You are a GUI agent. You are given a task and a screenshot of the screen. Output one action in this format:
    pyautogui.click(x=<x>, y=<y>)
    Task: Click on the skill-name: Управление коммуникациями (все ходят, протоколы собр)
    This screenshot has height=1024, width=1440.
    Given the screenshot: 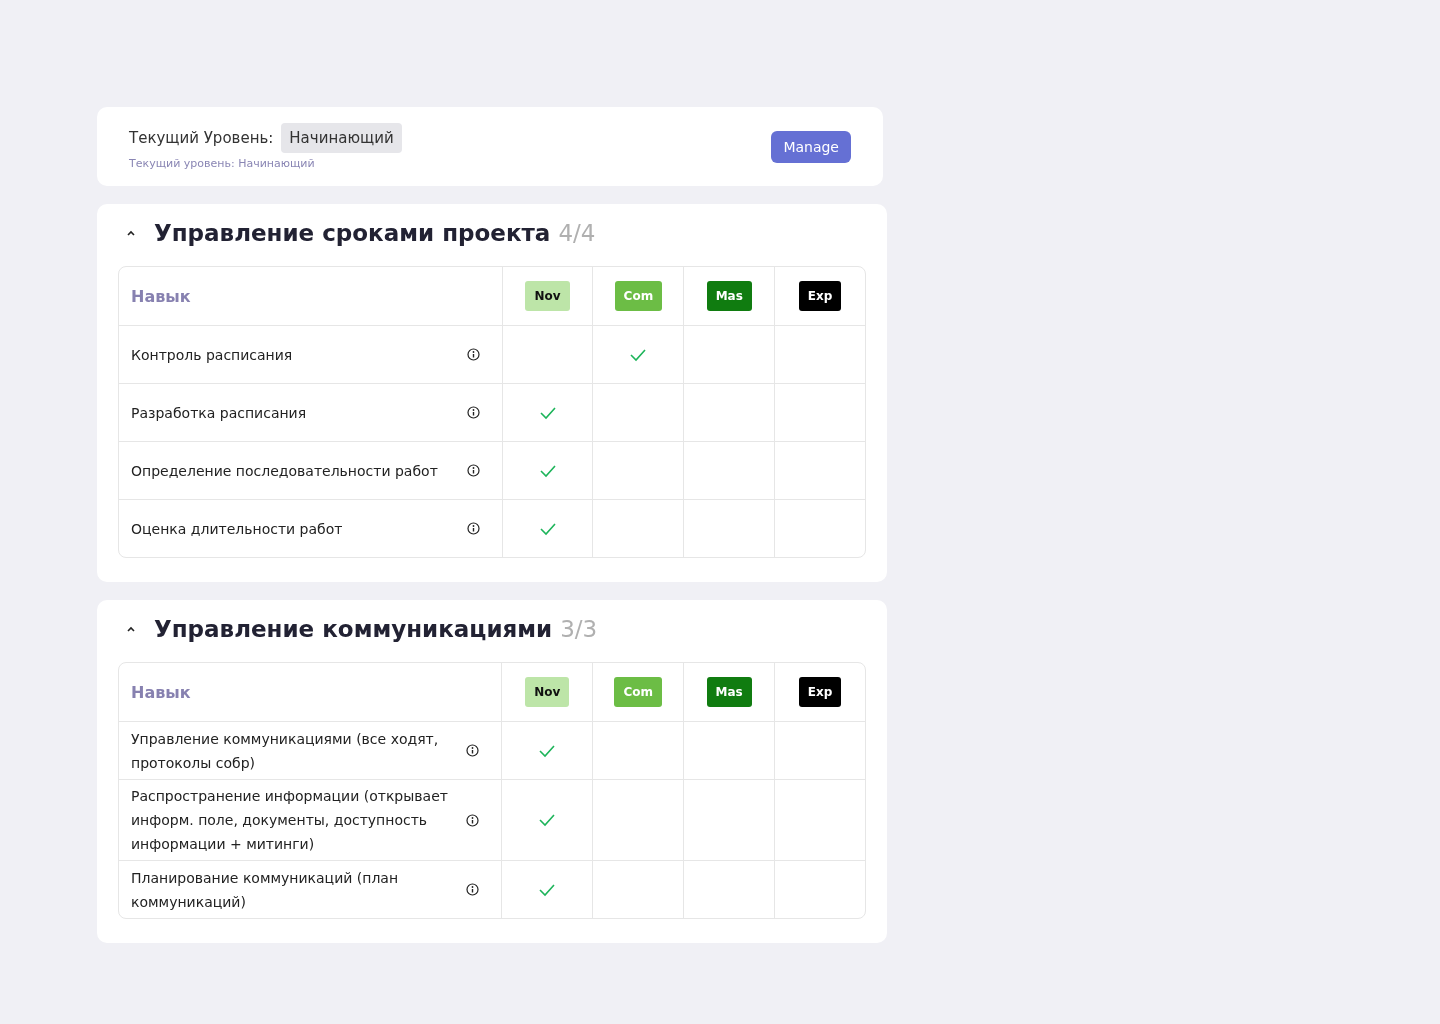 What is the action you would take?
    pyautogui.click(x=285, y=751)
    